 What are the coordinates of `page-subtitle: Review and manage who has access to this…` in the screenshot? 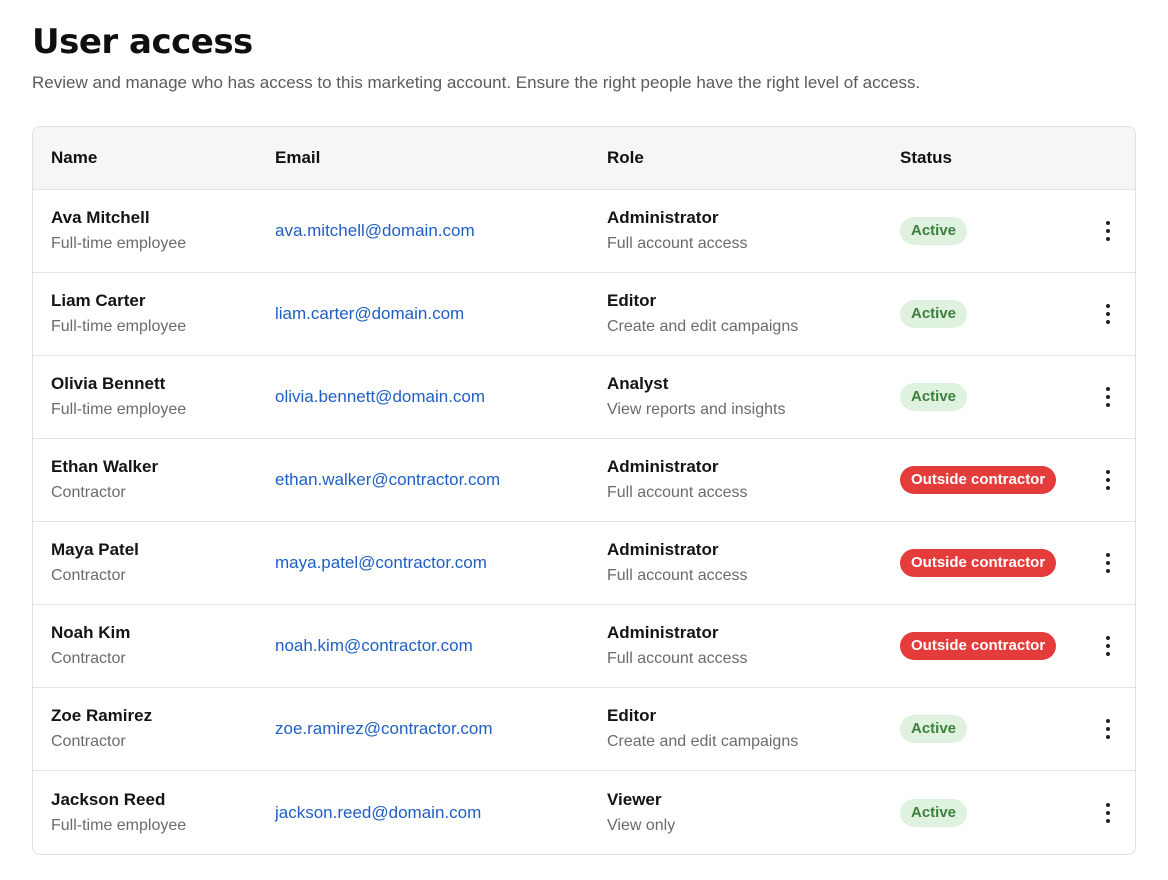 It's located at (476, 82).